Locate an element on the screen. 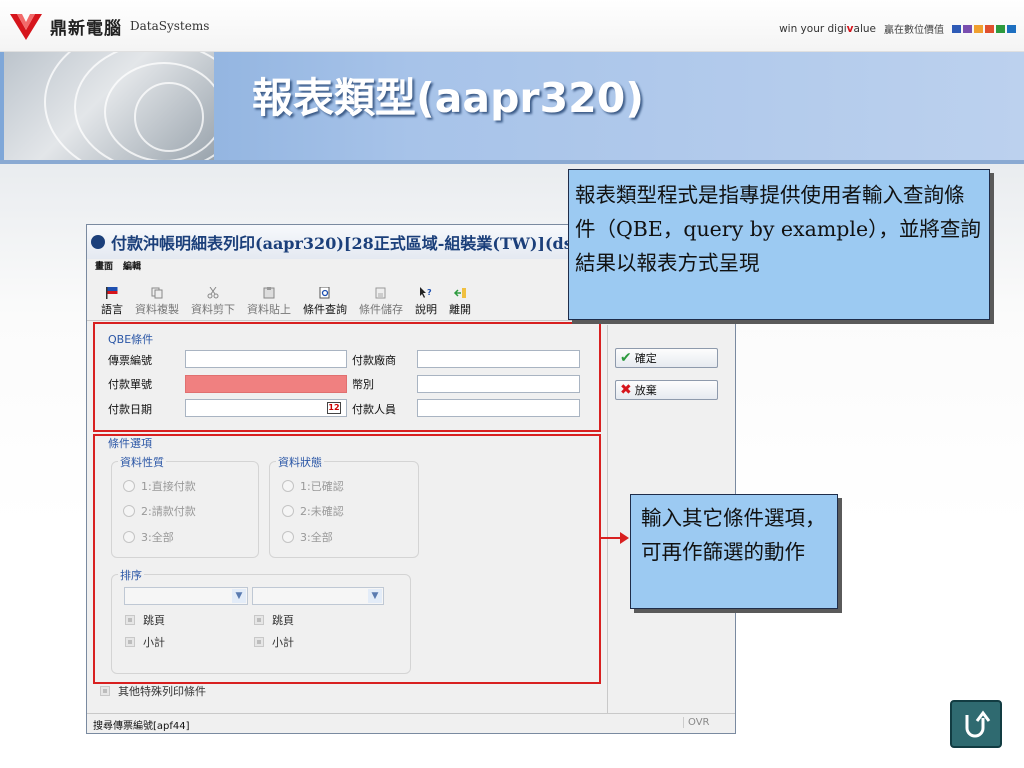 The height and width of the screenshot is (768, 1024). staircase-photo is located at coordinates (109, 106).